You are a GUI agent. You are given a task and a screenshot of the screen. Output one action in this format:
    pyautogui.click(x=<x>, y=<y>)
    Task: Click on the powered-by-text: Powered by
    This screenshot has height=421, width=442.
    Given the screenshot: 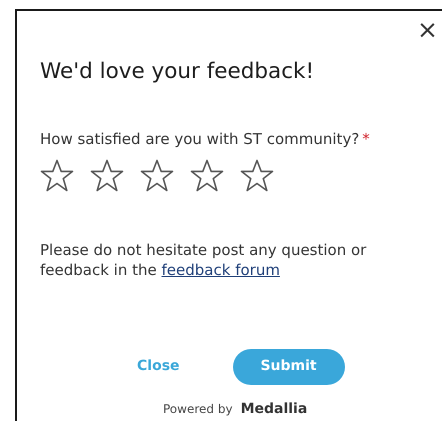 What is the action you would take?
    pyautogui.click(x=198, y=409)
    